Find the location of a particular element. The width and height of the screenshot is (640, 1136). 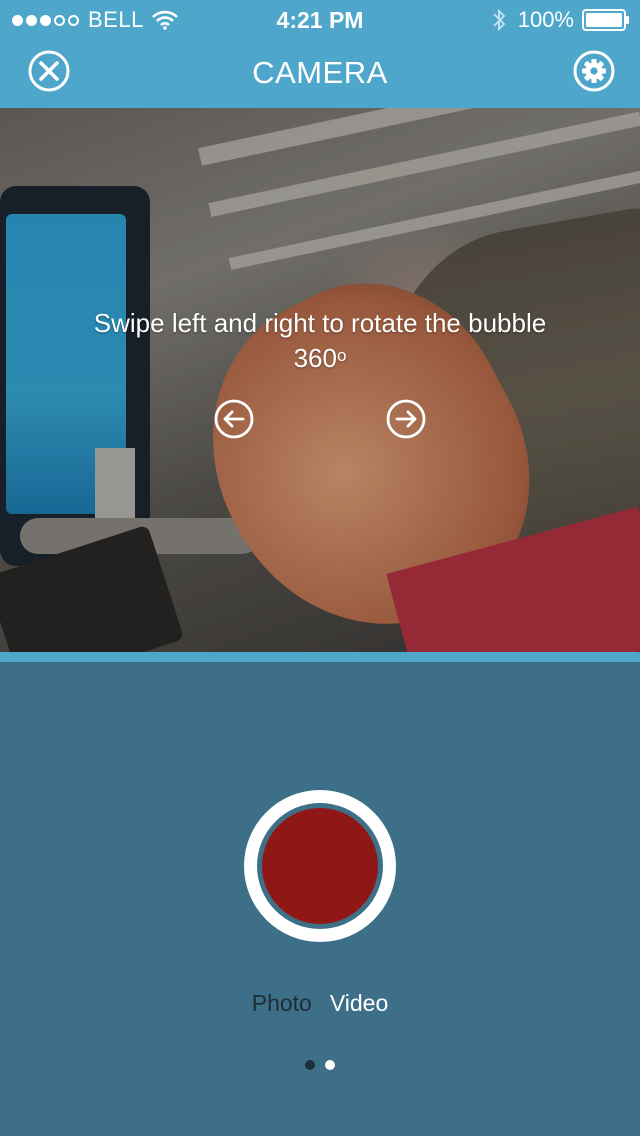

page-title: CAMERA is located at coordinates (320, 72).